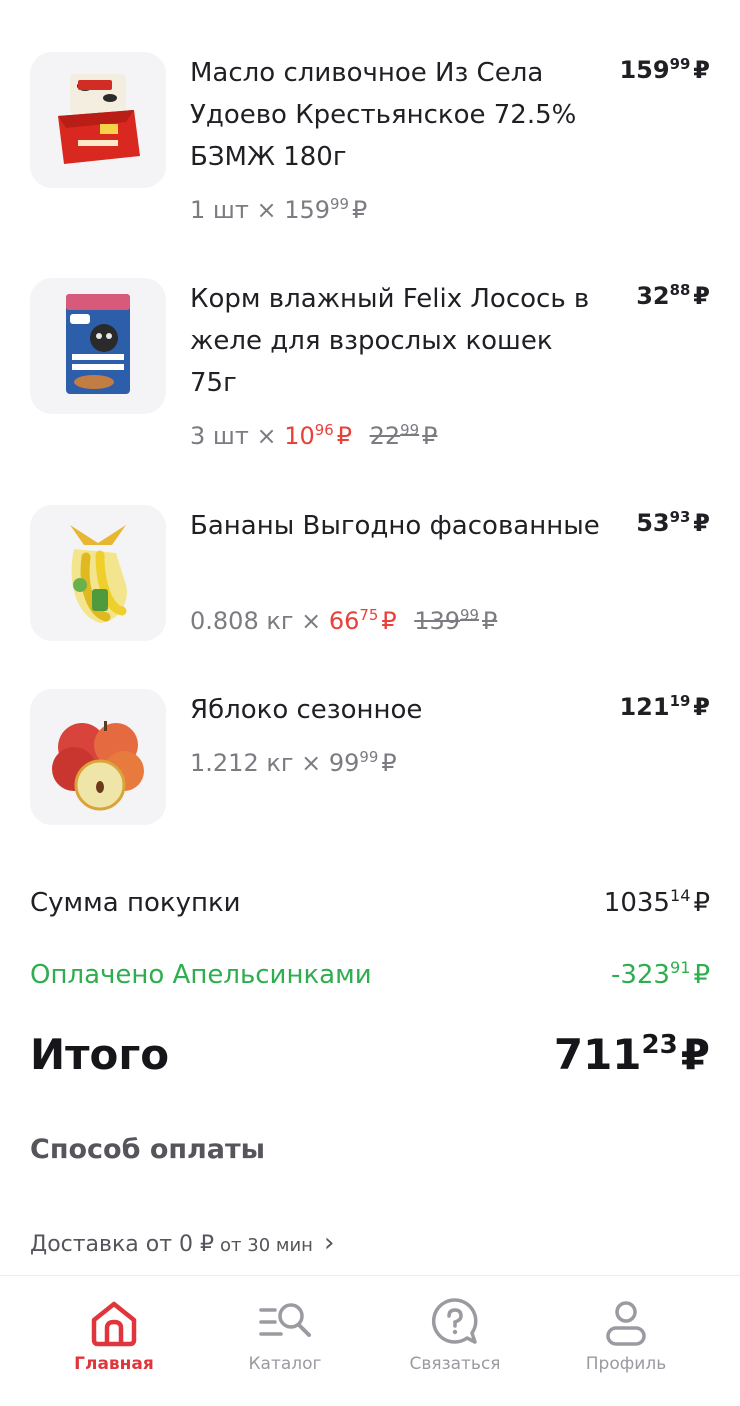 The width and height of the screenshot is (740, 1406). What do you see at coordinates (680, 289) in the screenshot?
I see `price-frac: 88` at bounding box center [680, 289].